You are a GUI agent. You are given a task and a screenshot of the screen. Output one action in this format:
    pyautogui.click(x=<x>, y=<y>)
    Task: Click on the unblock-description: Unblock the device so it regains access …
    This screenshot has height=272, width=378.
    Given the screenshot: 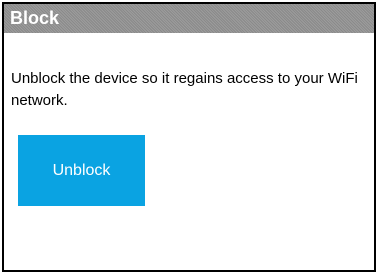 What is the action you would take?
    pyautogui.click(x=184, y=89)
    